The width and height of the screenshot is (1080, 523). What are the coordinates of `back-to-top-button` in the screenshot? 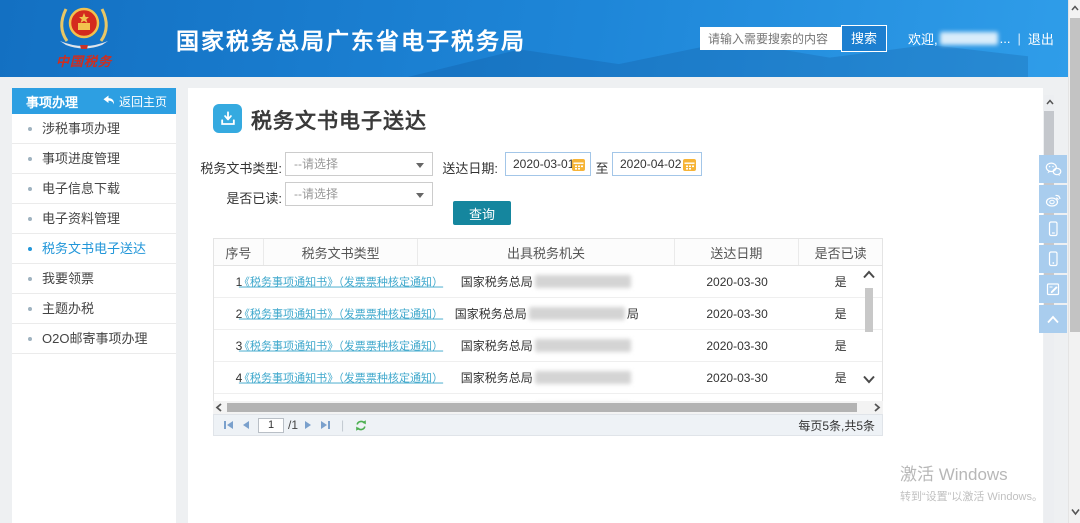 It's located at (1053, 319).